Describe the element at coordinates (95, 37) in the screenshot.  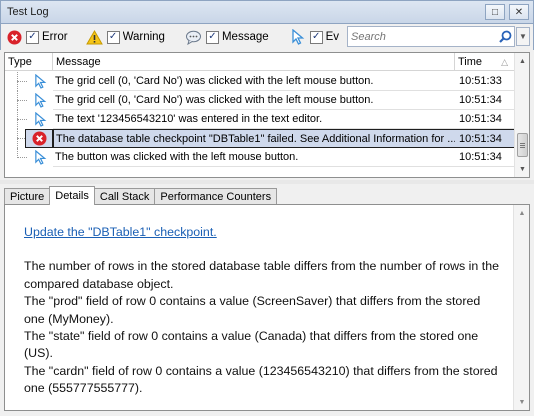
I see `warning-icon` at that location.